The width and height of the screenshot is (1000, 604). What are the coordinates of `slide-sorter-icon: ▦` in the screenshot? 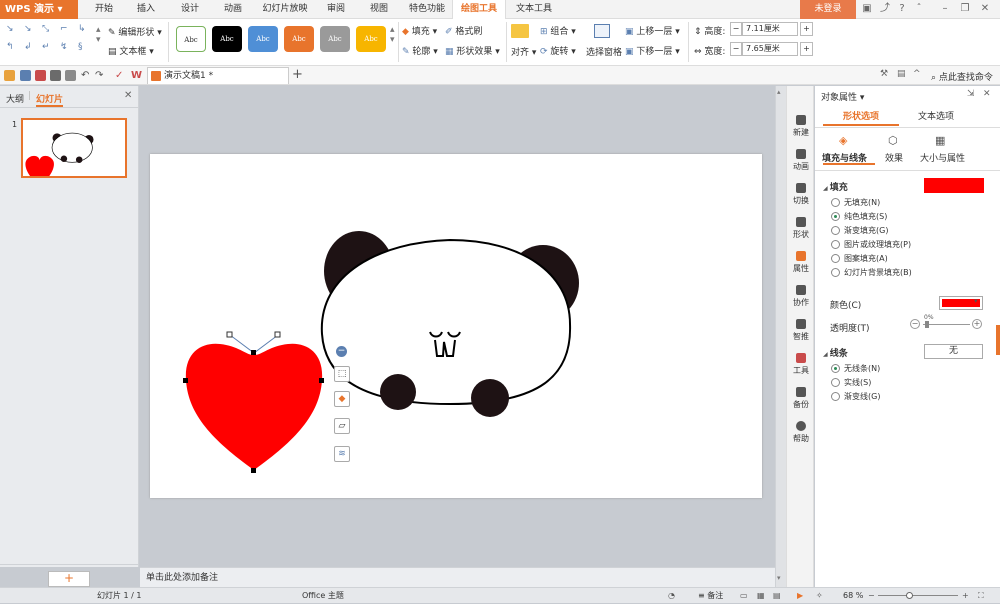 It's located at (761, 596).